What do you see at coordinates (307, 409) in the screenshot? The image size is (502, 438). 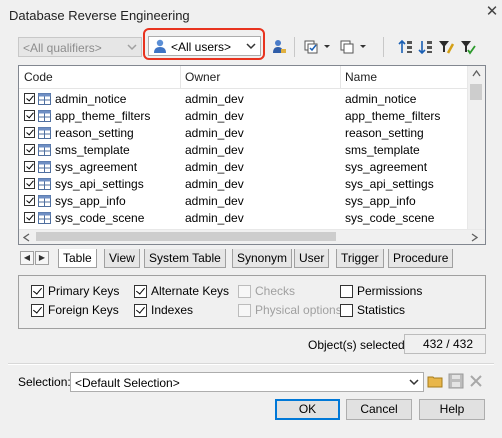 I see `ok-button: OK` at bounding box center [307, 409].